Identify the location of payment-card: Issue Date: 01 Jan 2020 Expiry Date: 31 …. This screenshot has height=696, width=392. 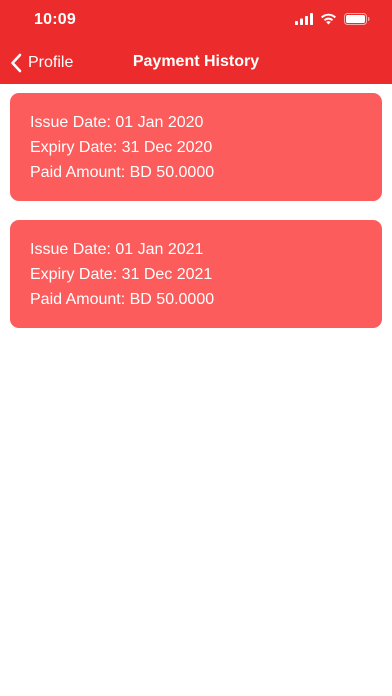
(196, 147).